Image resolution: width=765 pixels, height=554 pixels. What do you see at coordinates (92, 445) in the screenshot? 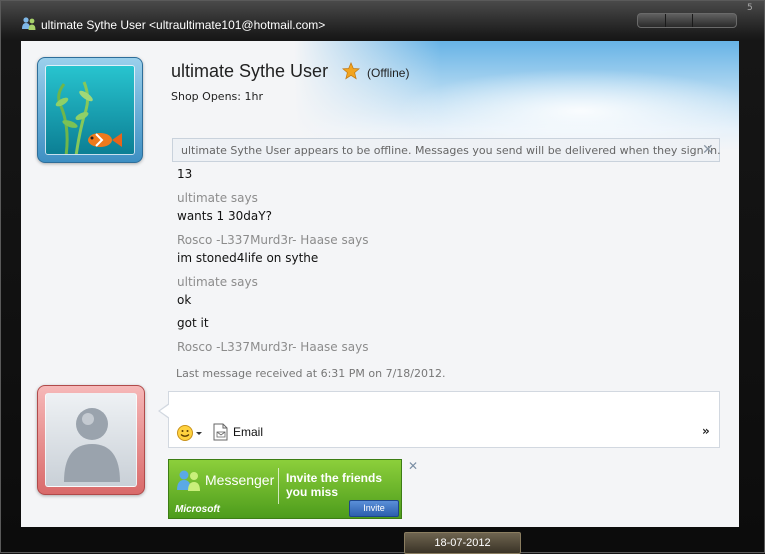
I see `person-silhouette-icon` at bounding box center [92, 445].